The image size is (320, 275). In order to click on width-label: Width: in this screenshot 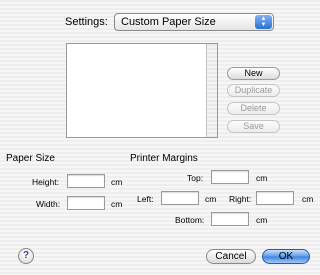, I will do `click(48, 204)`.